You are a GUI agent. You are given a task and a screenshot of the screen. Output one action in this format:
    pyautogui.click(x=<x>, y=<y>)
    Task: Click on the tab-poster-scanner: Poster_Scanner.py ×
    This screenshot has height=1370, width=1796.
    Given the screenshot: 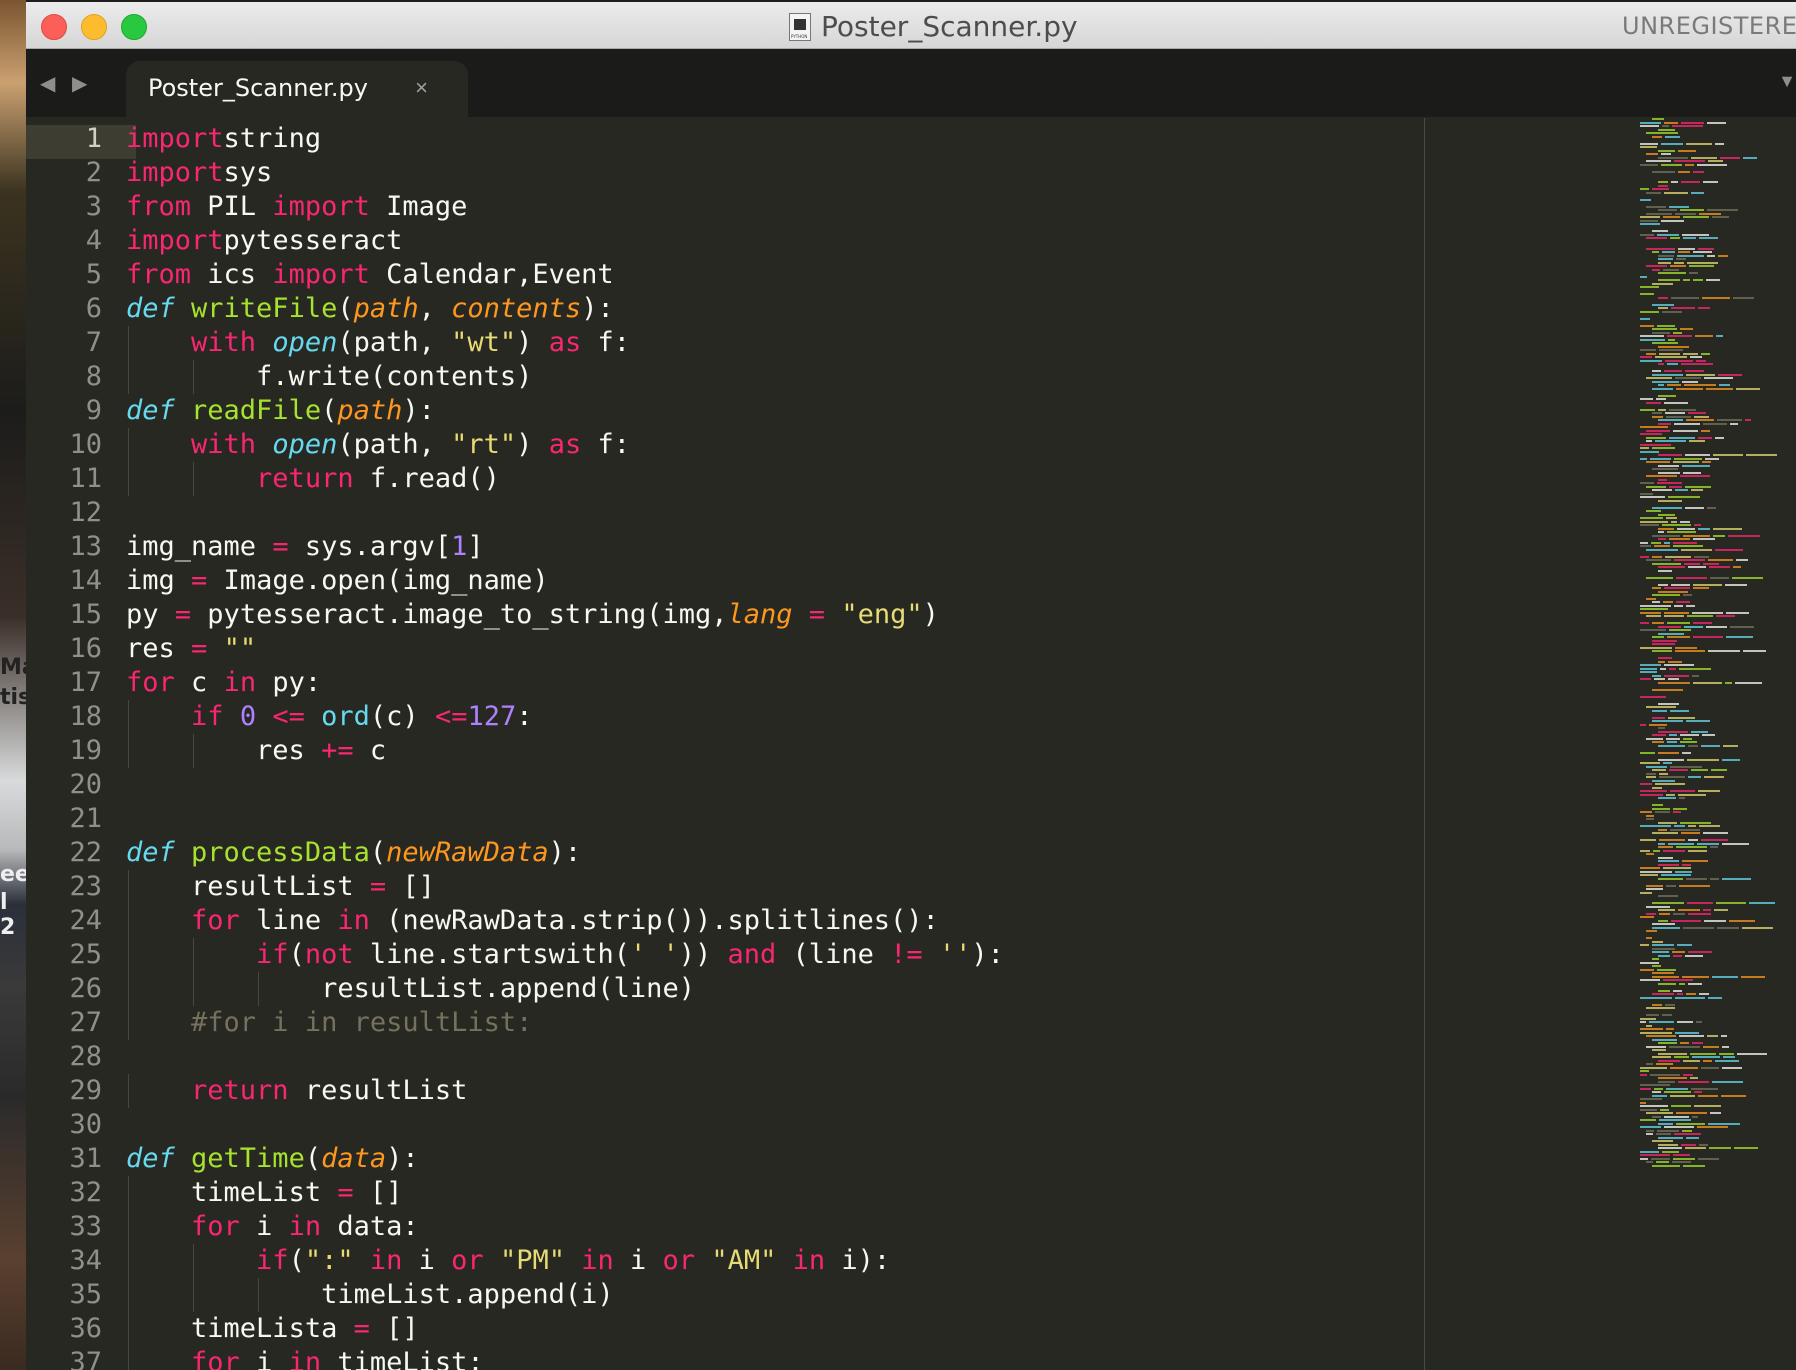 What is the action you would take?
    pyautogui.click(x=297, y=89)
    